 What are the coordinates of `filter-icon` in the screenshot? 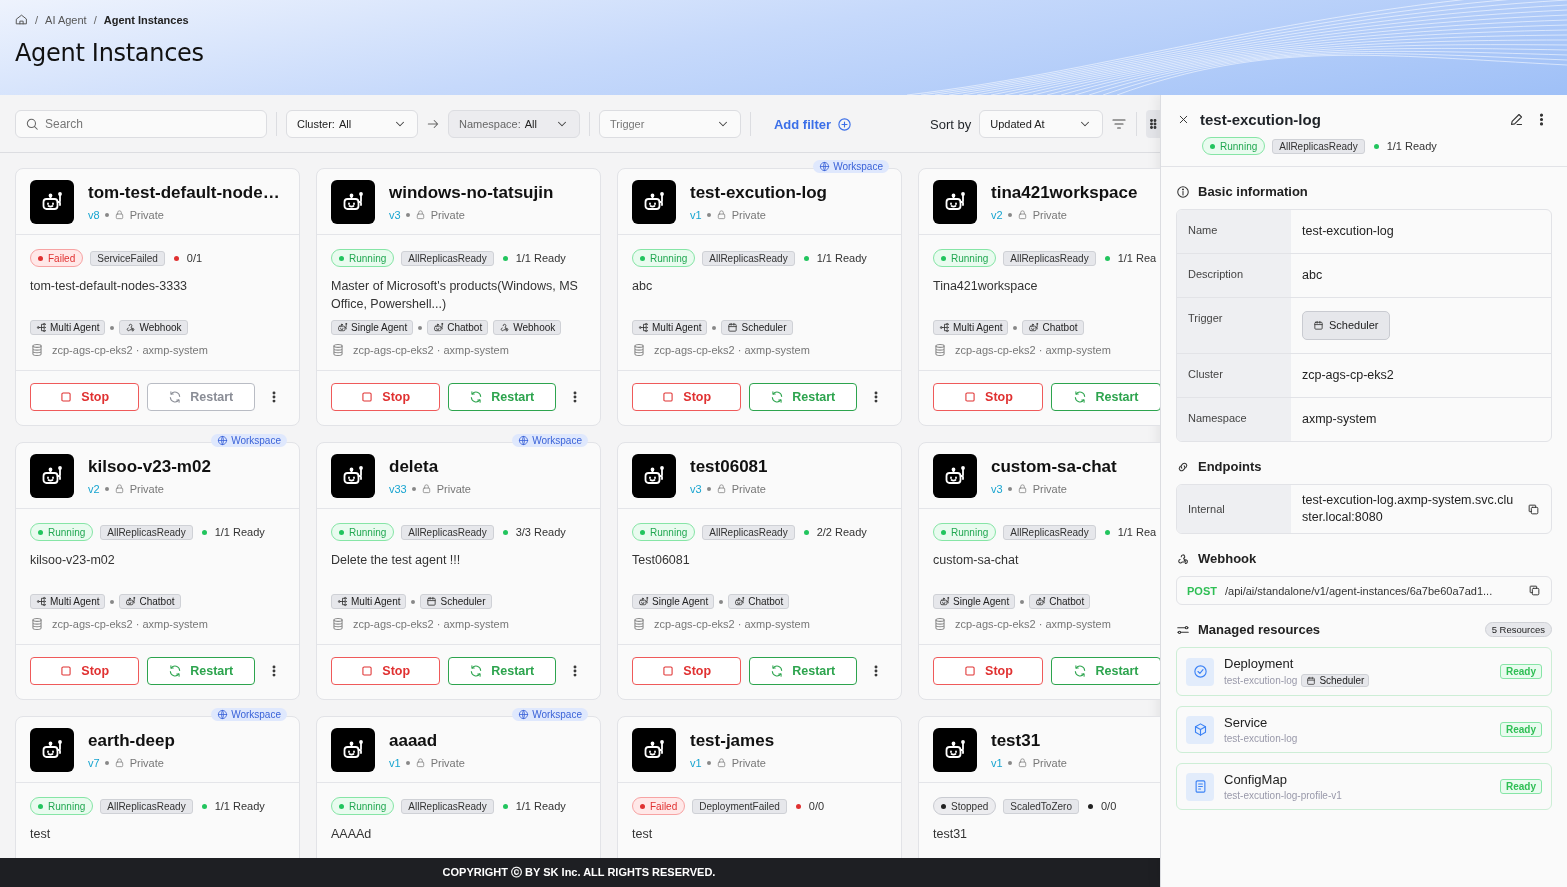 It's located at (1119, 124).